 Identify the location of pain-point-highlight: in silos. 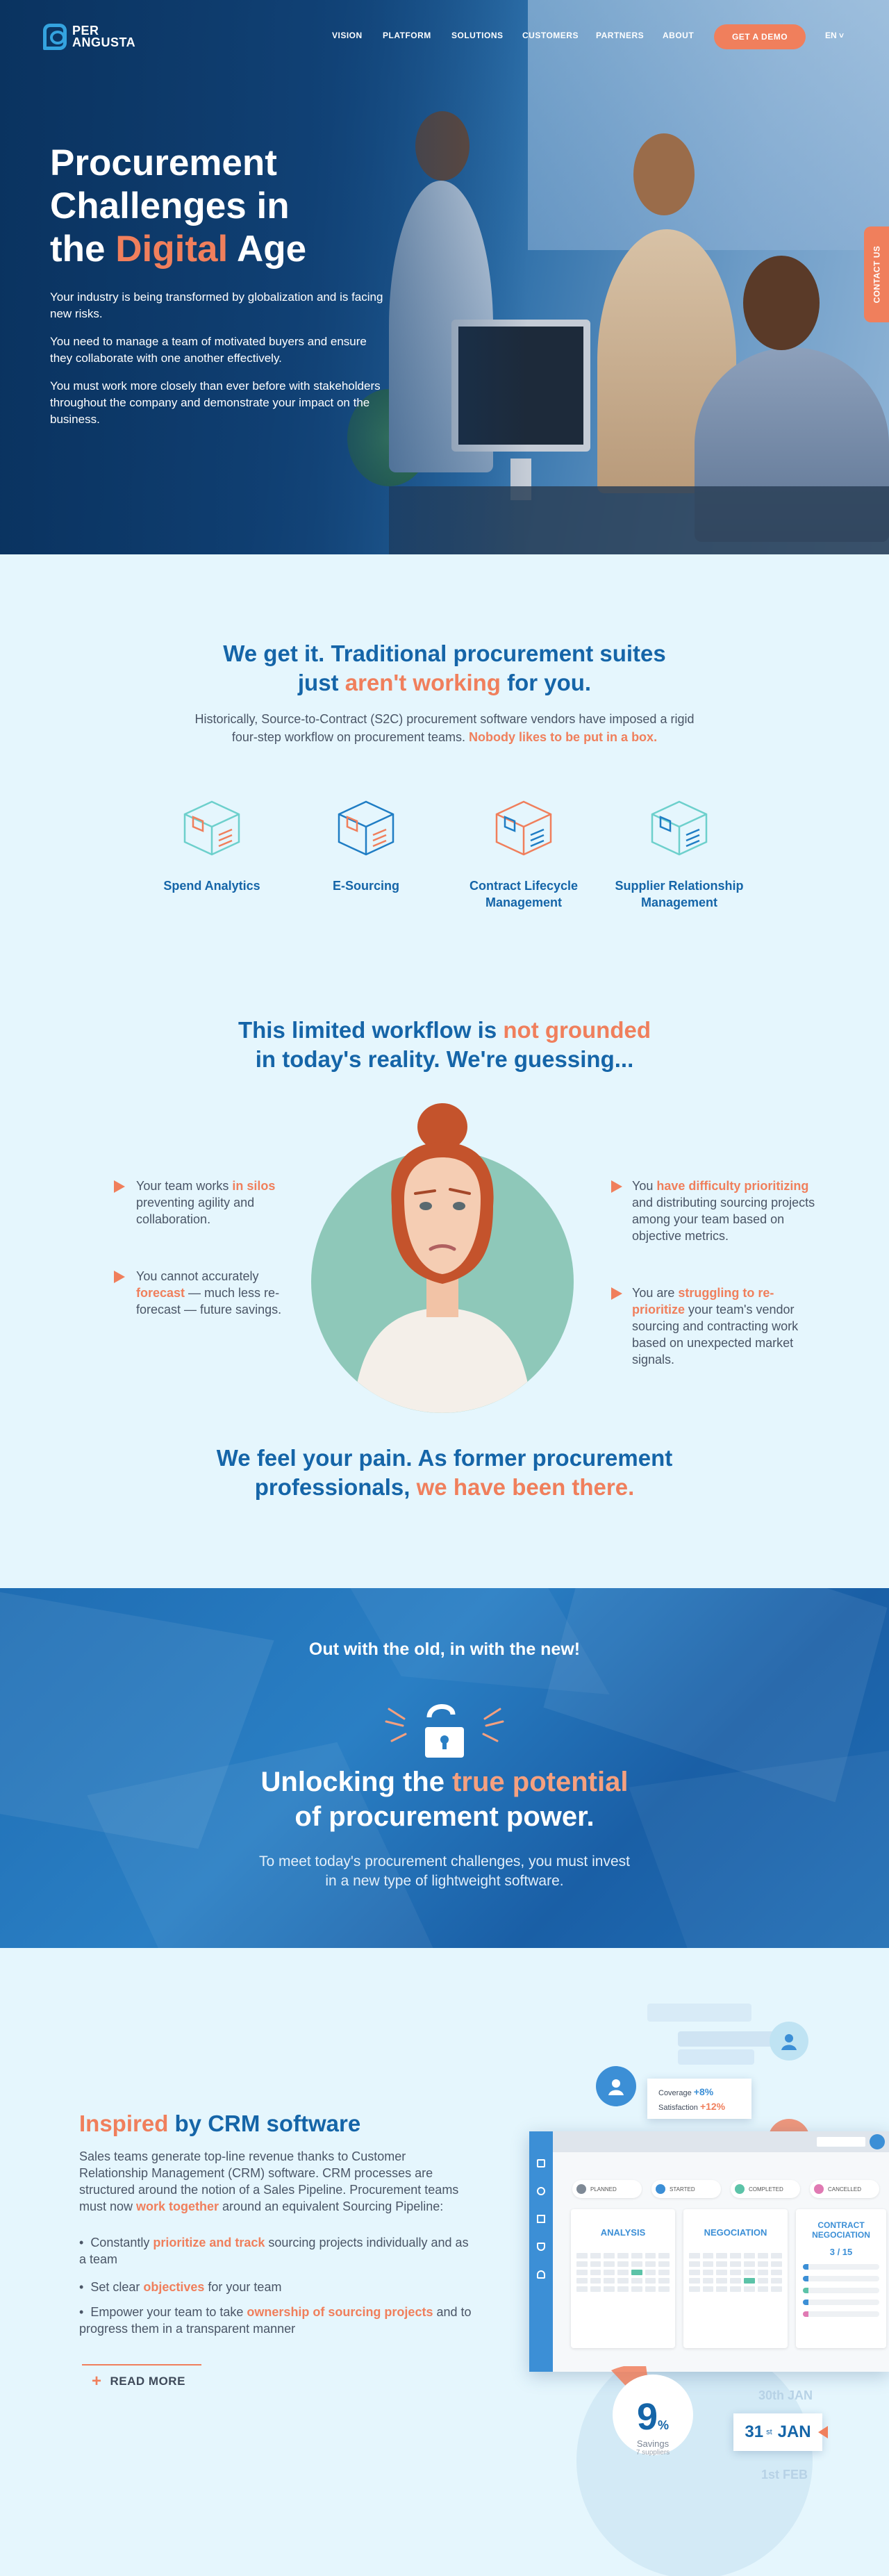
(254, 1186).